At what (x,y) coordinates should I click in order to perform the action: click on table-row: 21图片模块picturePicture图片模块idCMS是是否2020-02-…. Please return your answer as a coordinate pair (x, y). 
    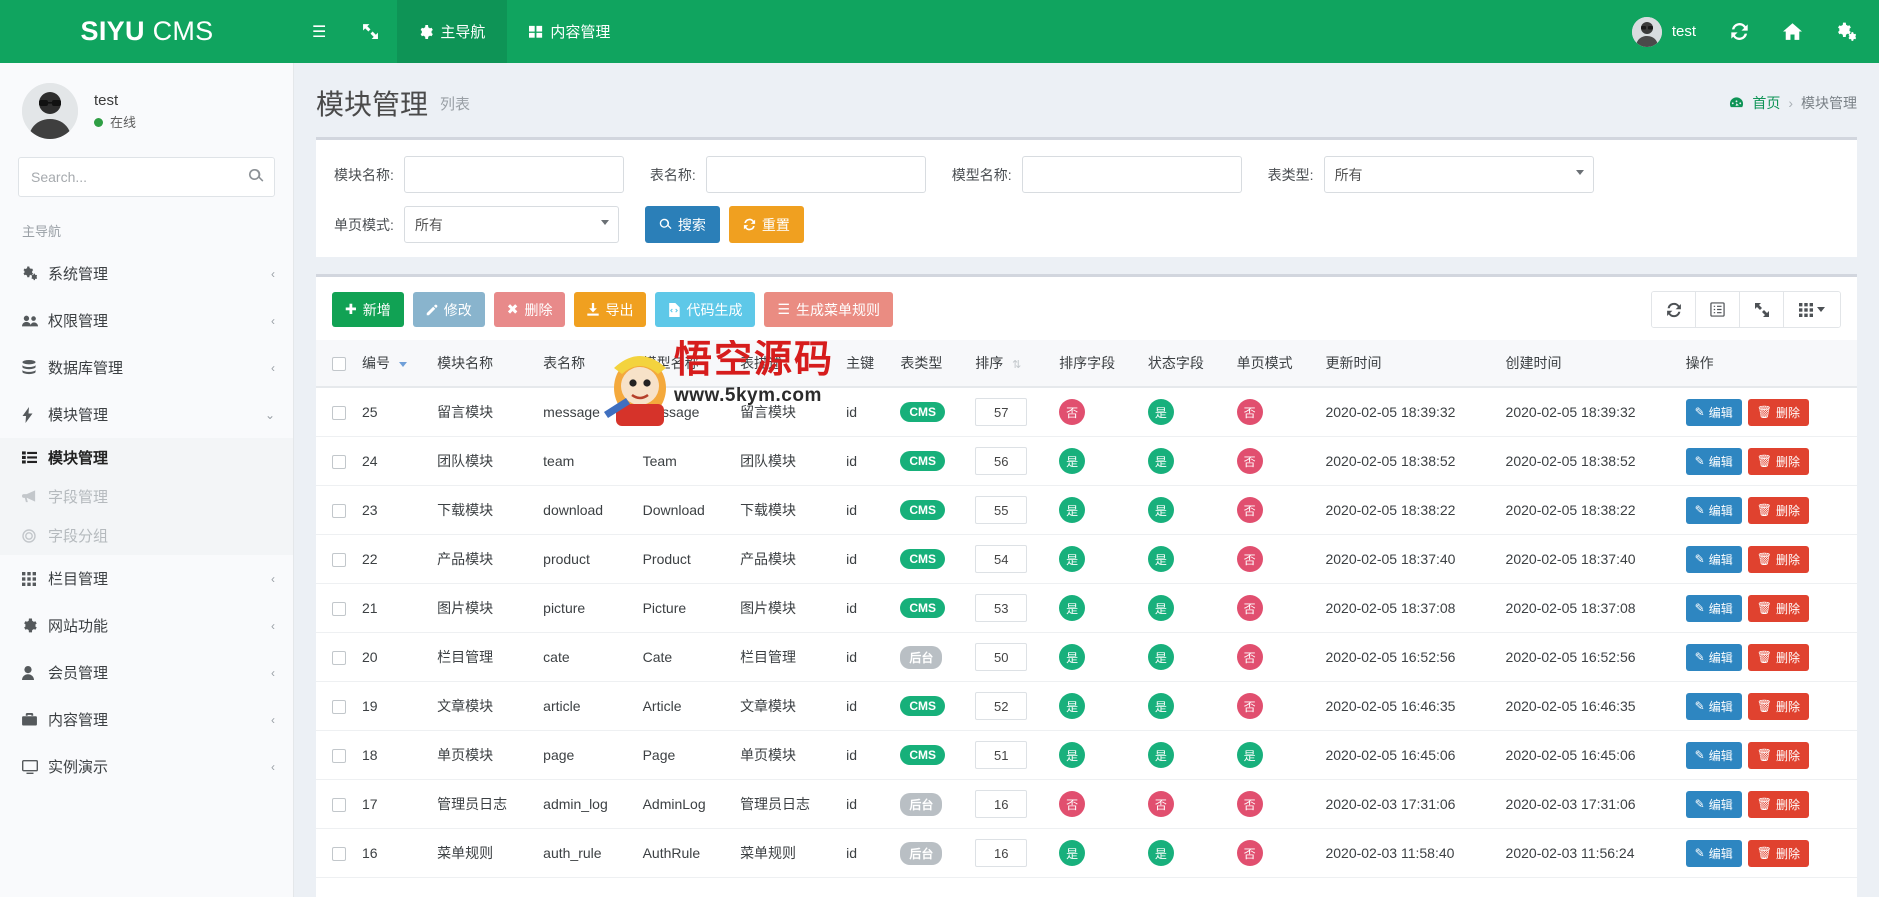
    Looking at the image, I should click on (1086, 608).